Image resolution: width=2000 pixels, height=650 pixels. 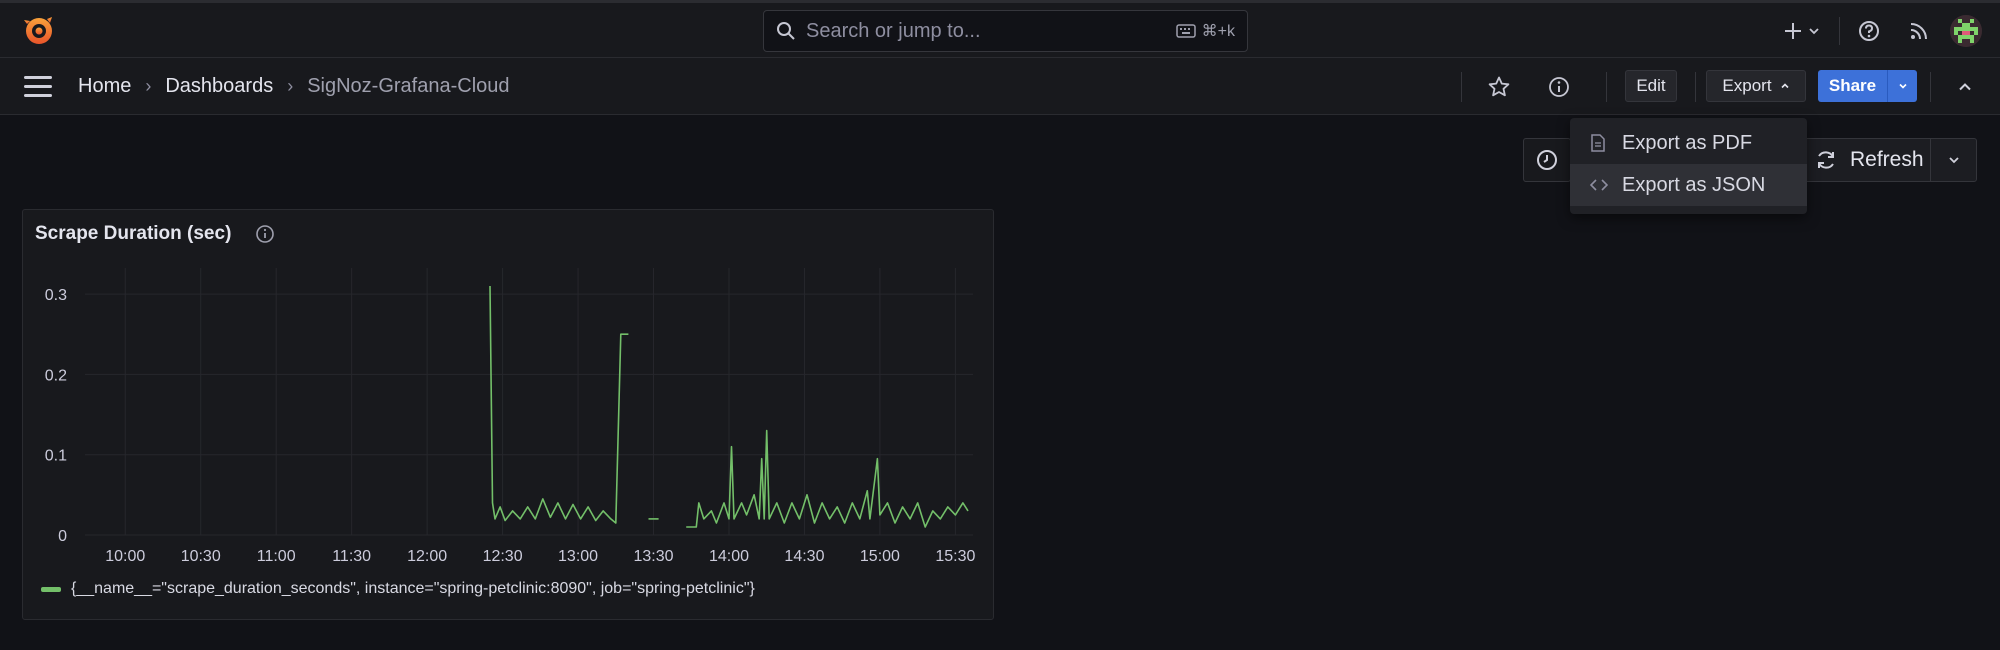 What do you see at coordinates (38, 87) in the screenshot?
I see `menu-toggle-icon` at bounding box center [38, 87].